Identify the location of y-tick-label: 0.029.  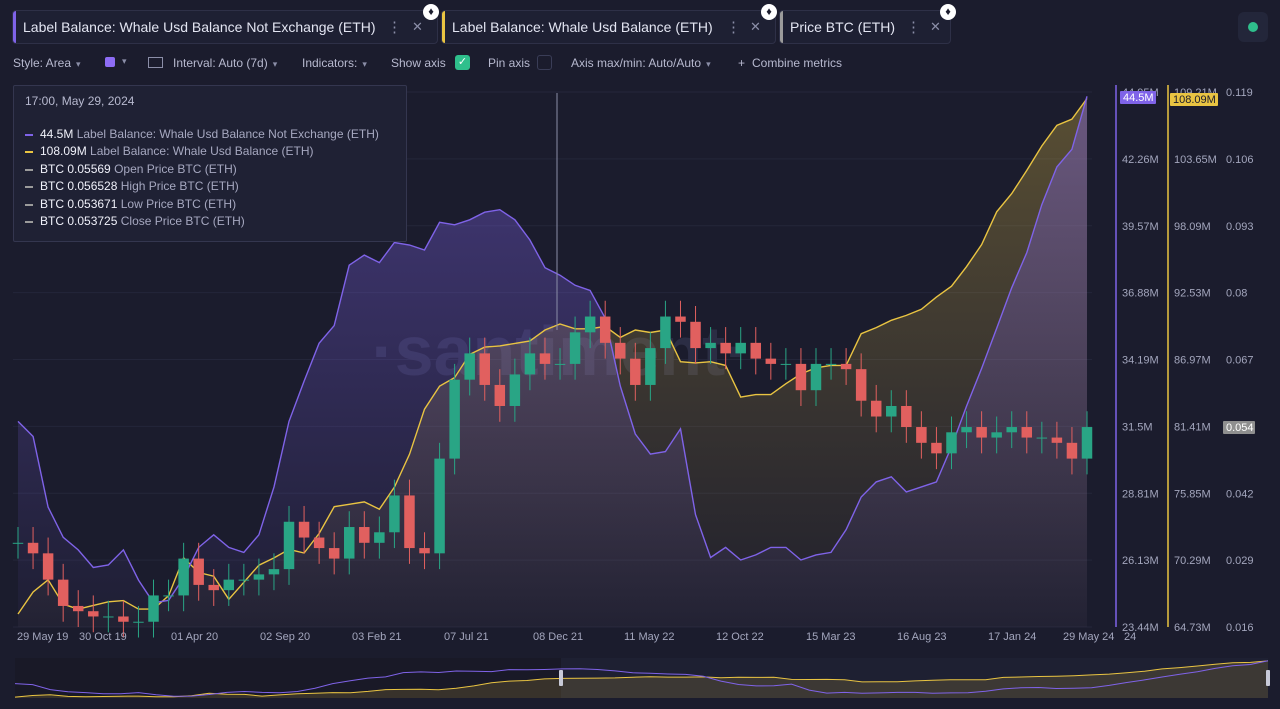
(1240, 561).